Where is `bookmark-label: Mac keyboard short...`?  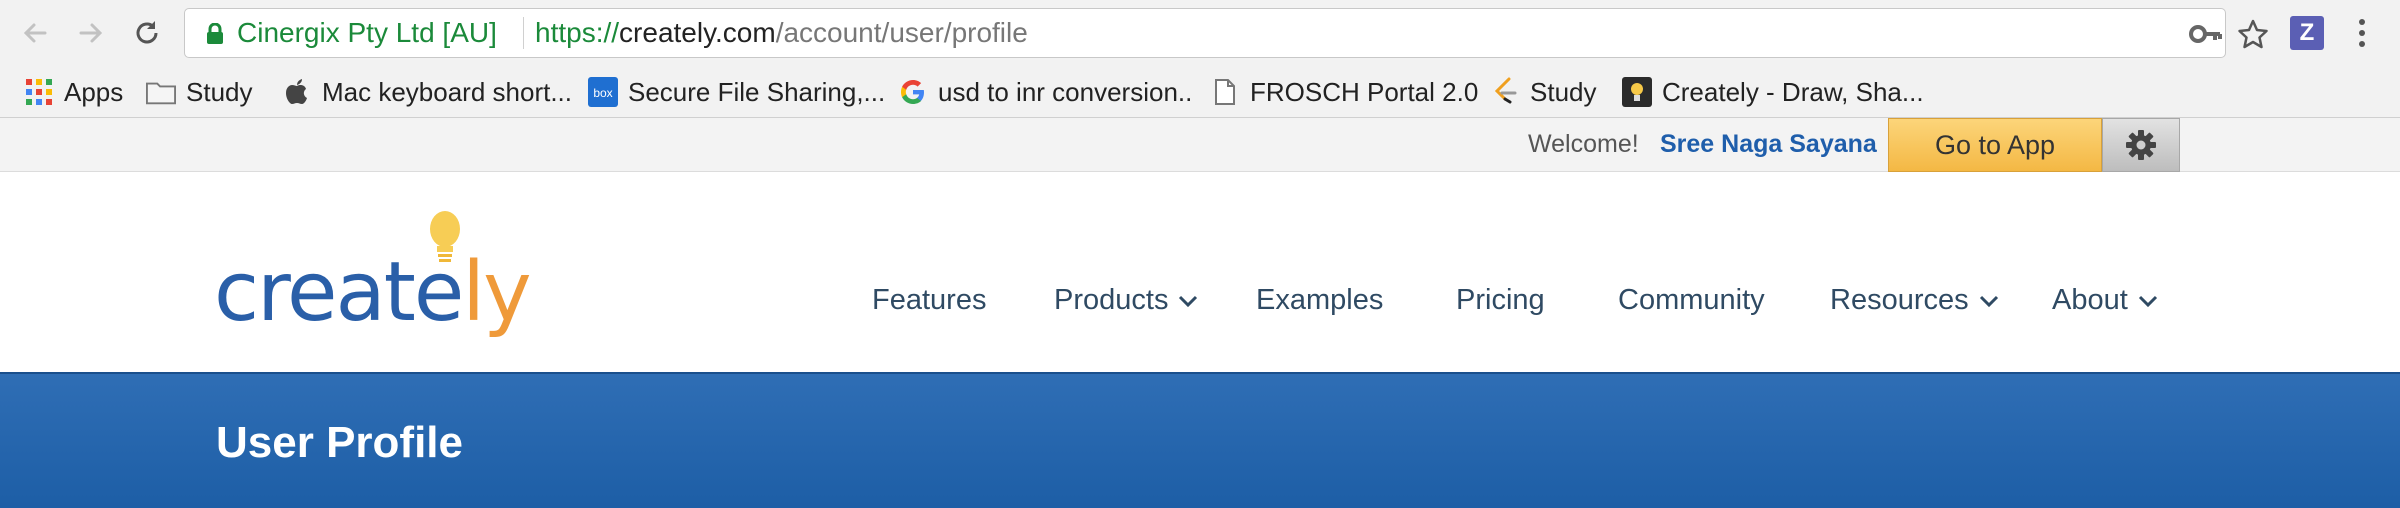 bookmark-label: Mac keyboard short... is located at coordinates (447, 91).